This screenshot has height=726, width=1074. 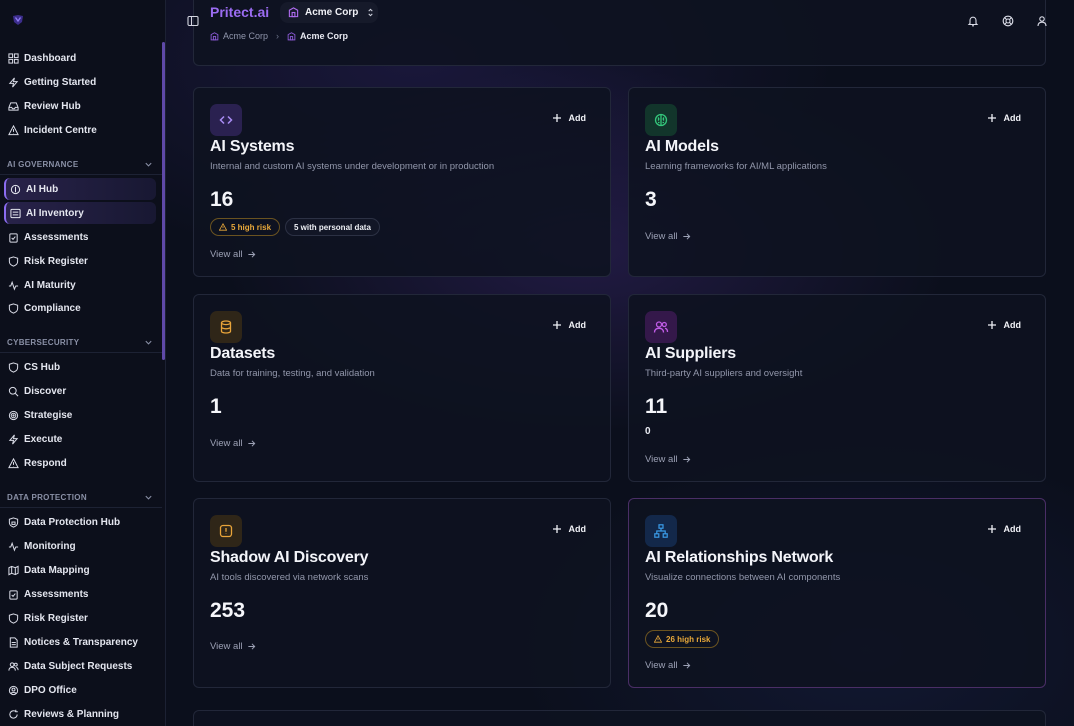 What do you see at coordinates (13, 594) in the screenshot?
I see `clipboard-check-icon` at bounding box center [13, 594].